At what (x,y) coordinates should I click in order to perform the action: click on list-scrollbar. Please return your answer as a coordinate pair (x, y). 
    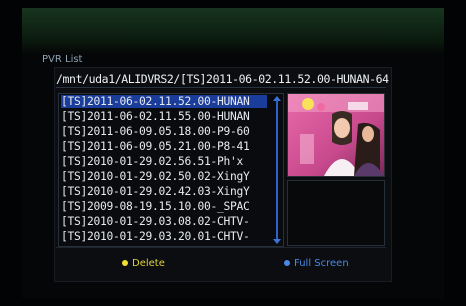
    Looking at the image, I should click on (277, 170).